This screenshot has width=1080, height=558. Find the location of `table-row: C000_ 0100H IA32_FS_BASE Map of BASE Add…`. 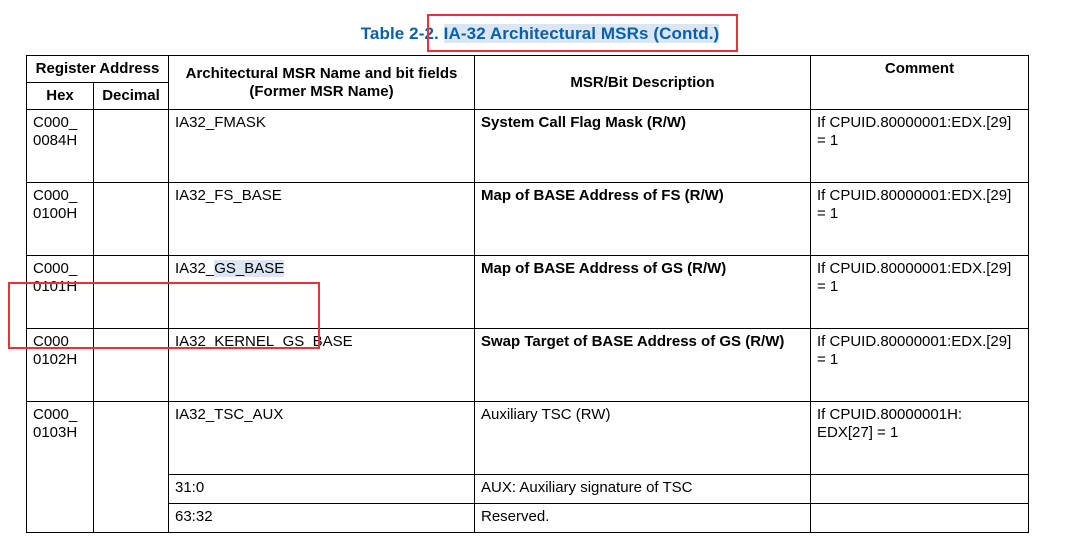

table-row: C000_ 0100H IA32_FS_BASE Map of BASE Add… is located at coordinates (527, 219).